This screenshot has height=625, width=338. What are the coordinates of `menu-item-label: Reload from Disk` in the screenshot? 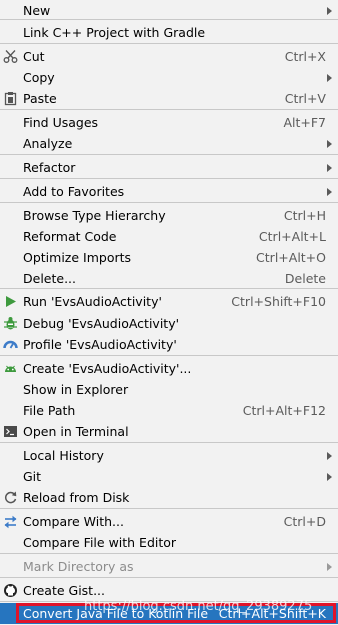 It's located at (76, 497).